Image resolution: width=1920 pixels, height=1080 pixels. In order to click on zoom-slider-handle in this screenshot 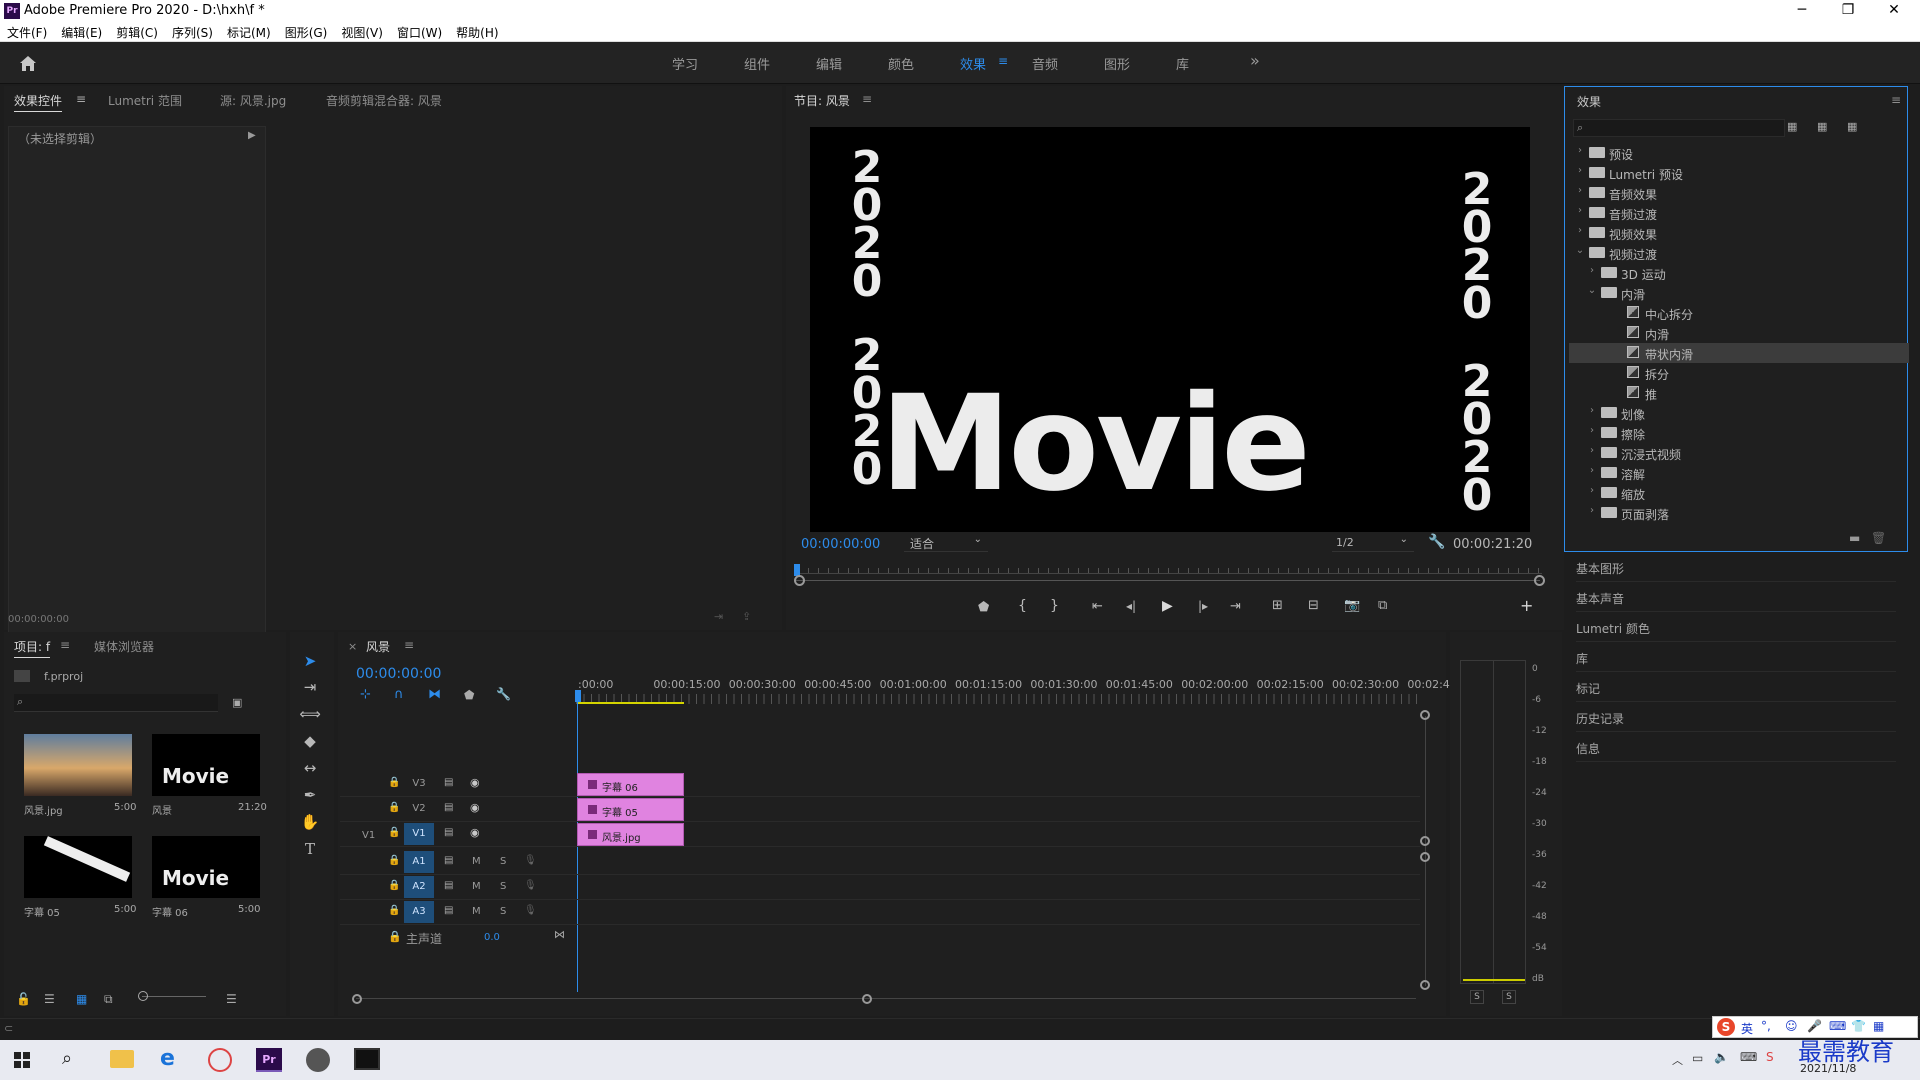, I will do `click(143, 996)`.